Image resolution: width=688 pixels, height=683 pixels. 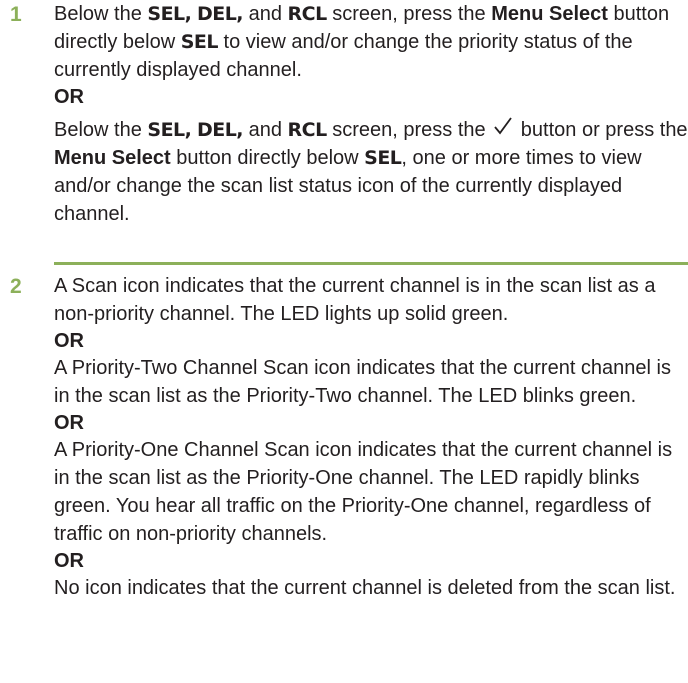 I want to click on step-divider, so click(x=371, y=263).